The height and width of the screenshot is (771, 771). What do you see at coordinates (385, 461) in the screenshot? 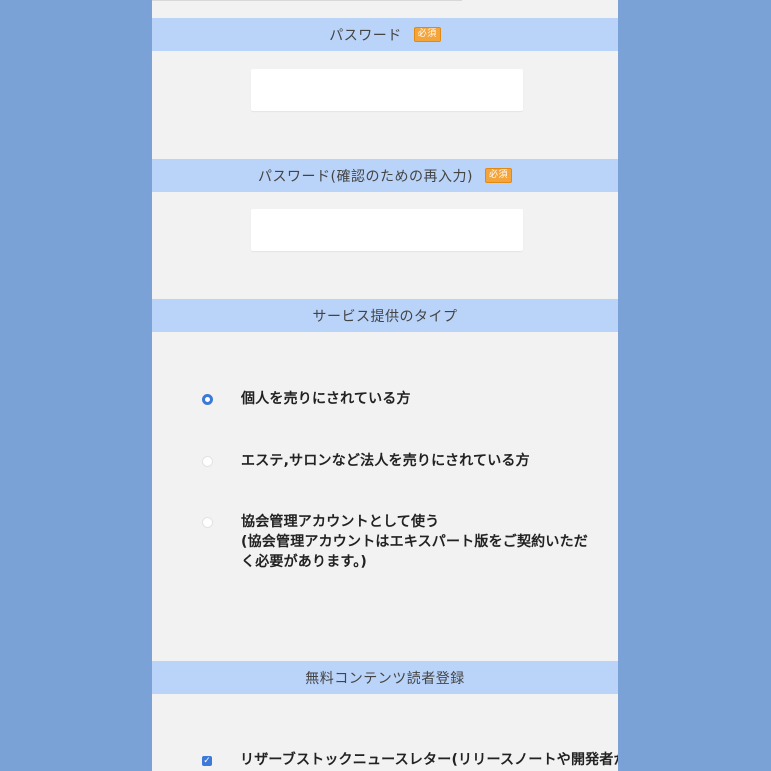
I see `option-label: エステ,サロンなど法人を売りにされている方` at bounding box center [385, 461].